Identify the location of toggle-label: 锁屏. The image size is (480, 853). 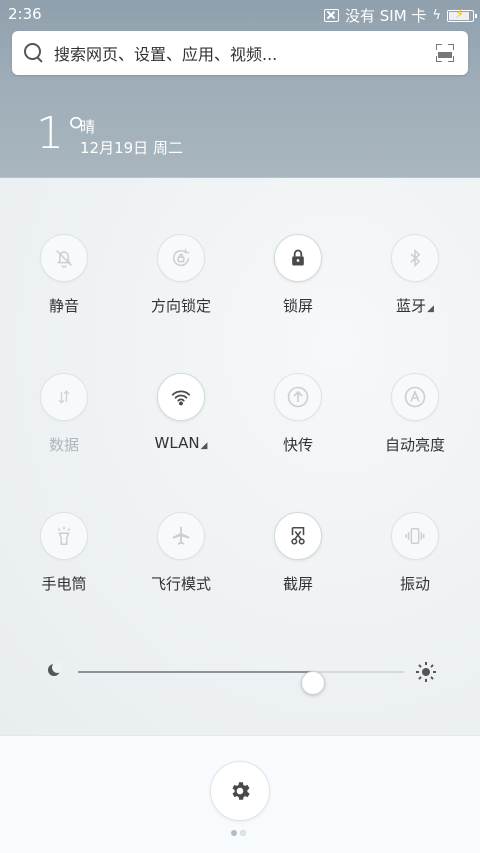
(297, 306).